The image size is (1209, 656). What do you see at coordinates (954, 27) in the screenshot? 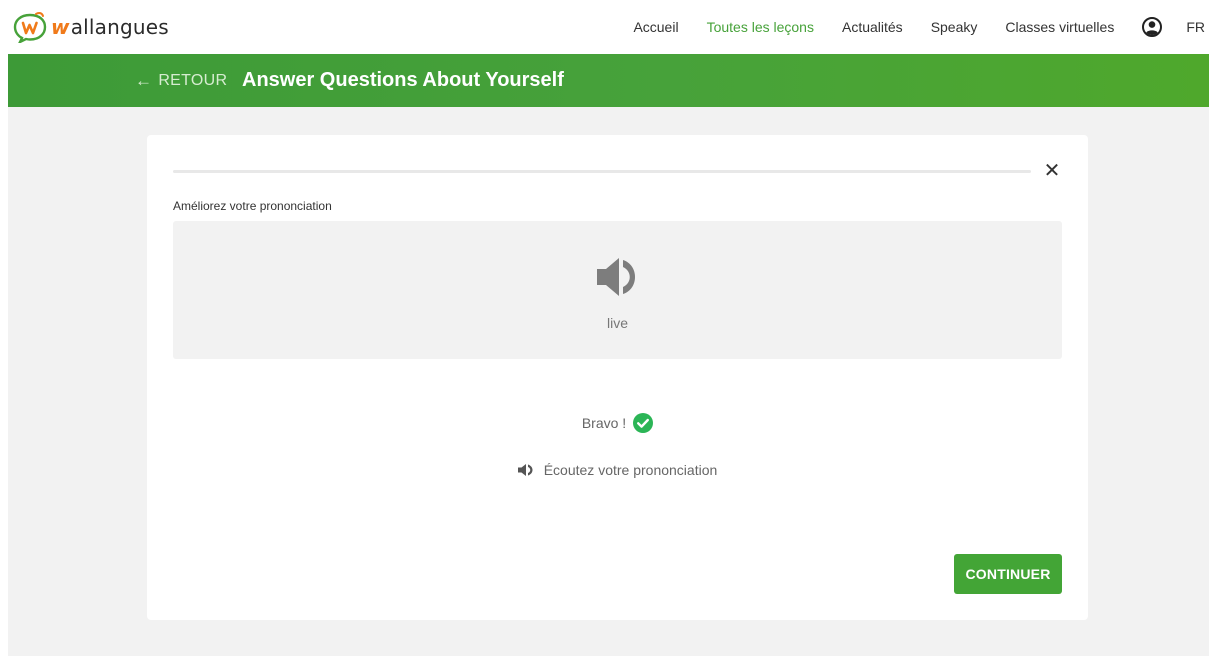
I see `nav-speaky: Speaky` at bounding box center [954, 27].